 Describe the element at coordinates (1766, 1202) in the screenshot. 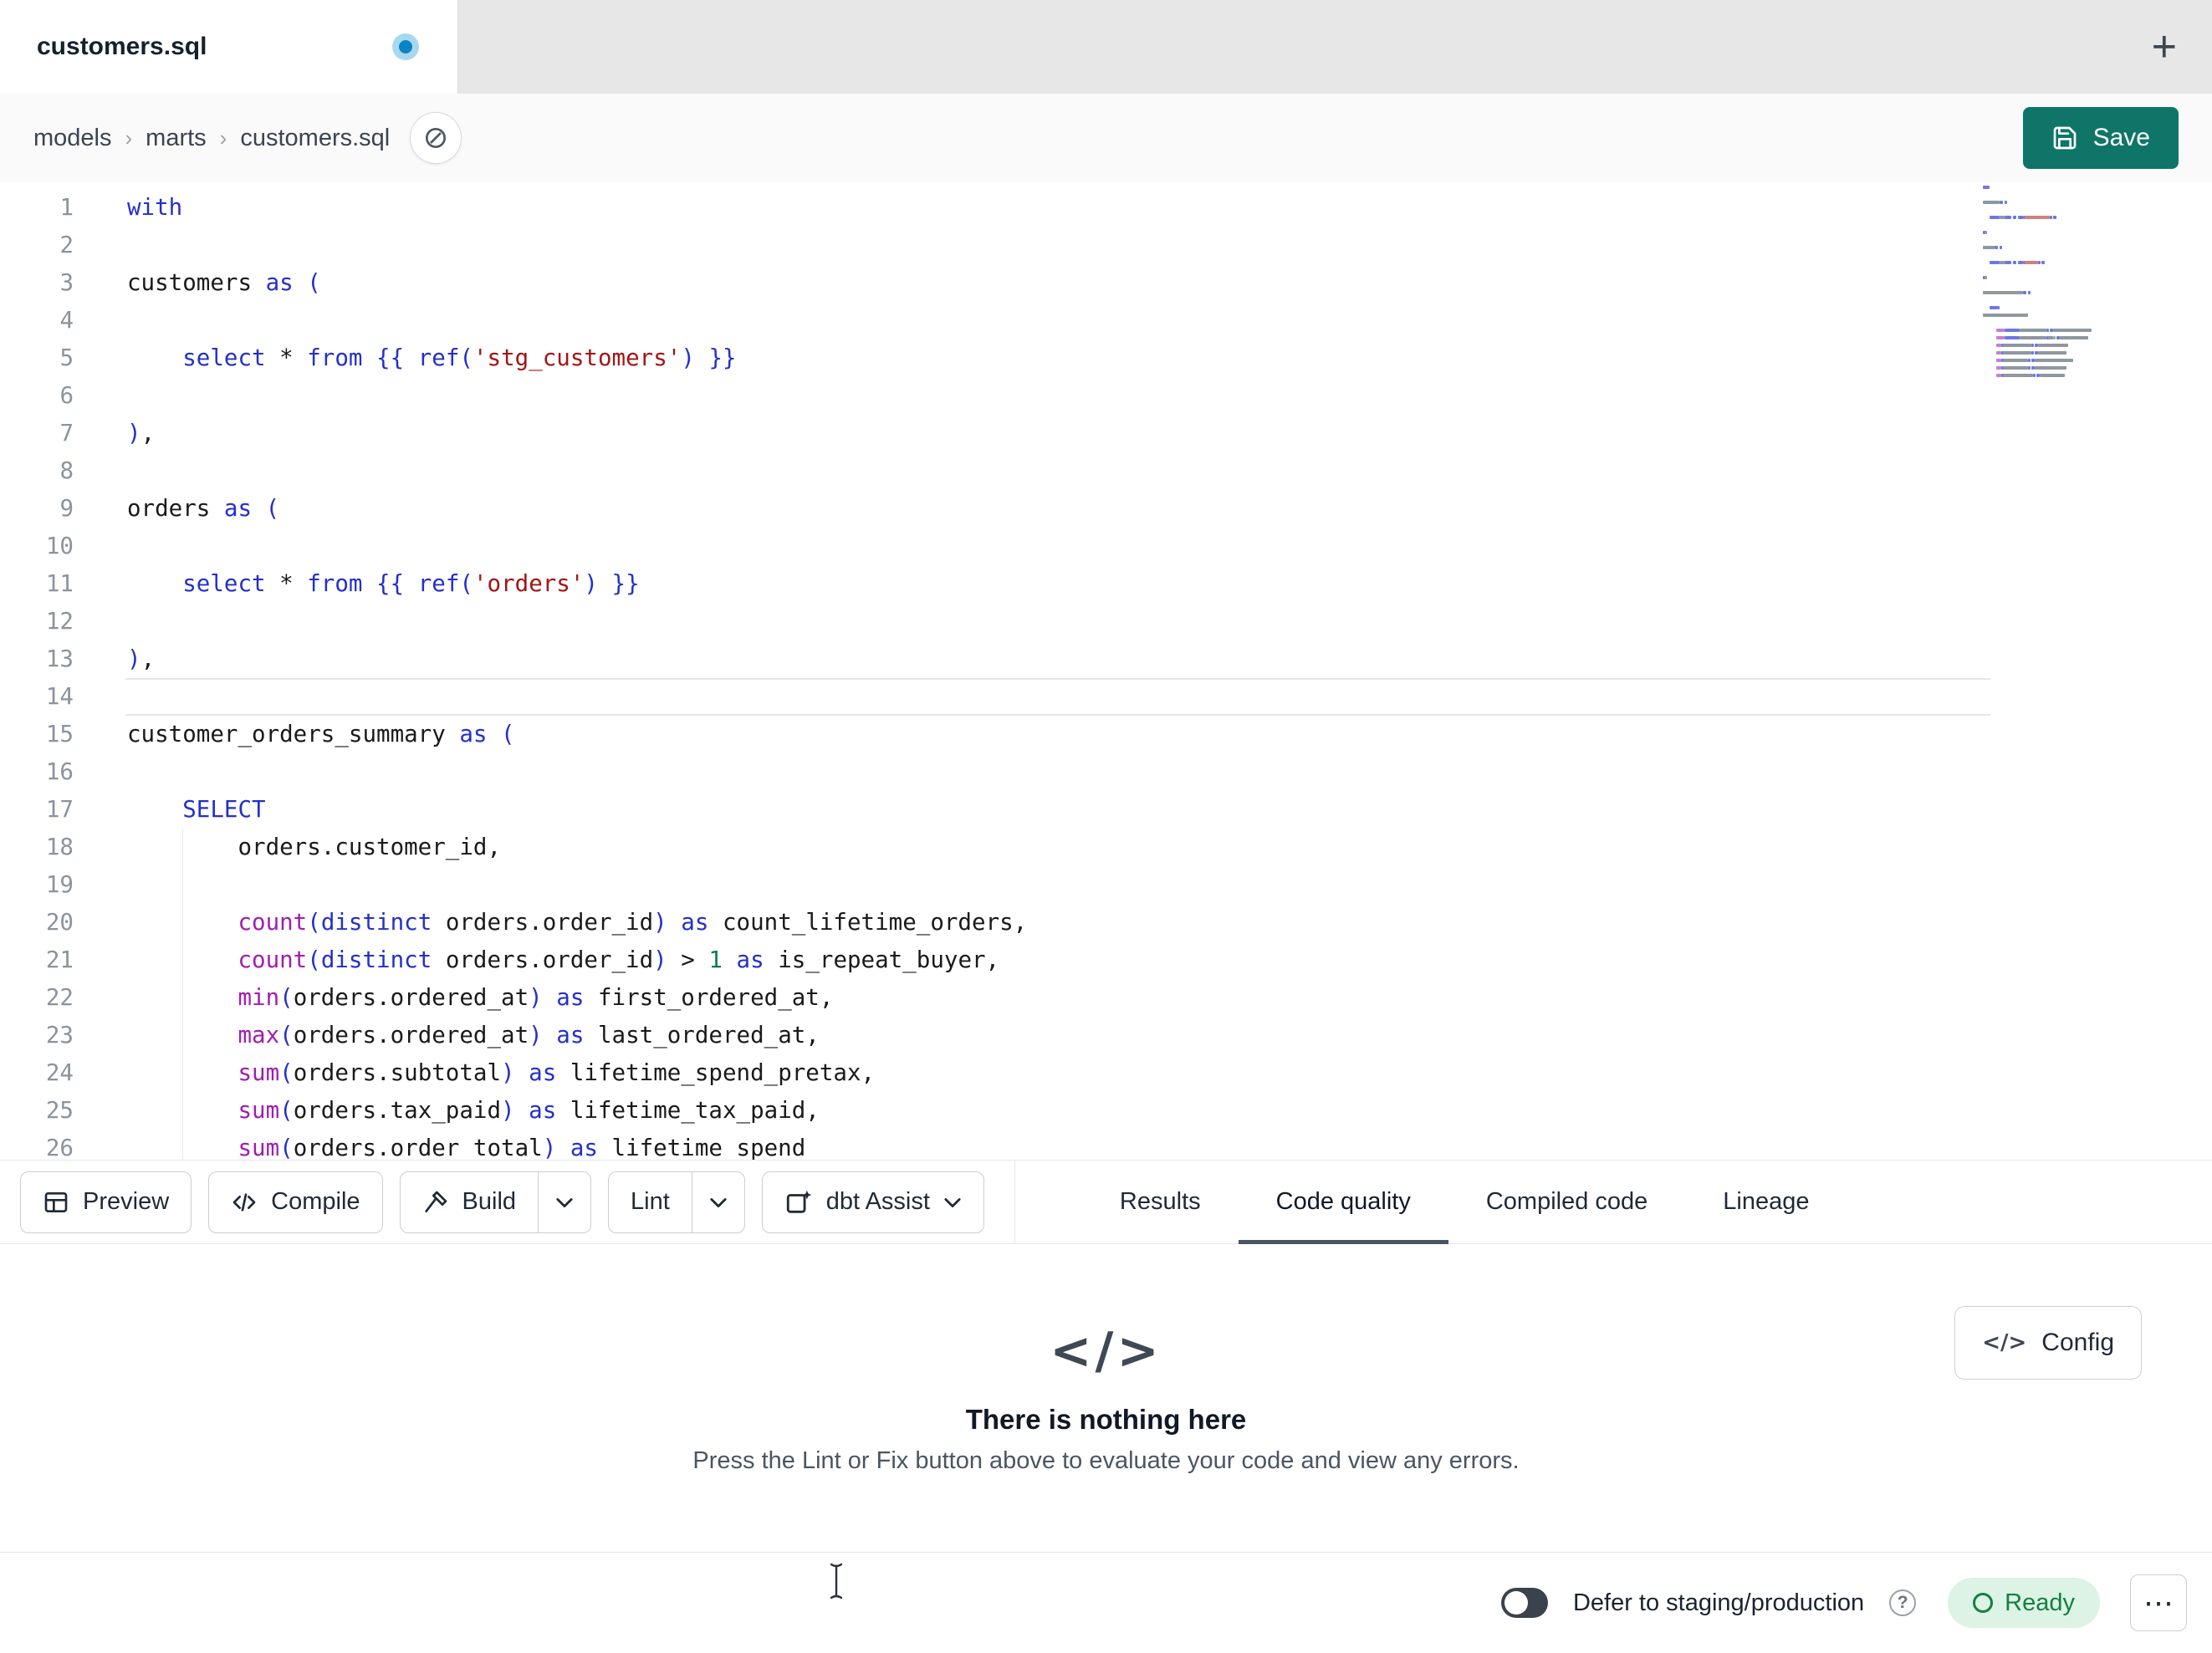

I see `tab-lineage: Lineage` at that location.